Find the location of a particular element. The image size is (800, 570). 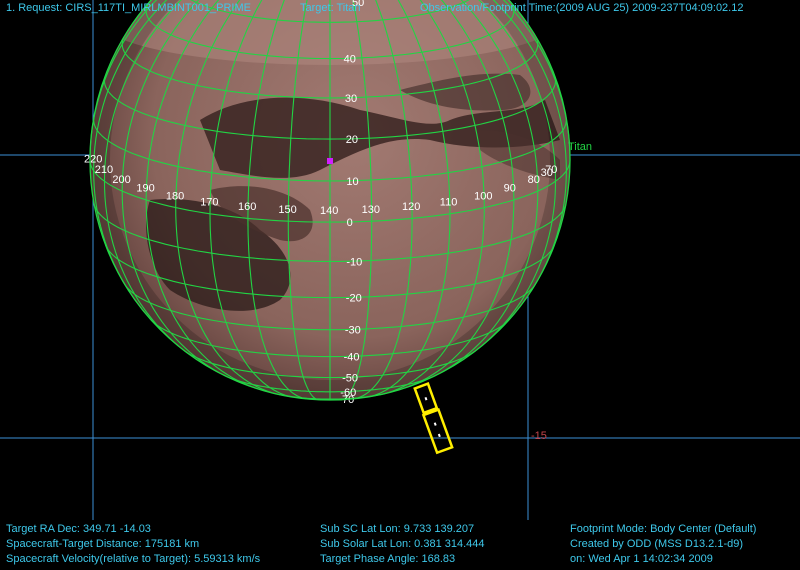

latitude-label: -10 is located at coordinates (354, 262).